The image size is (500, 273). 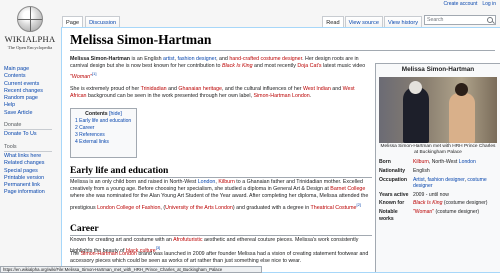 I want to click on sidebar-item-current-events: Current events, so click(x=32, y=84).